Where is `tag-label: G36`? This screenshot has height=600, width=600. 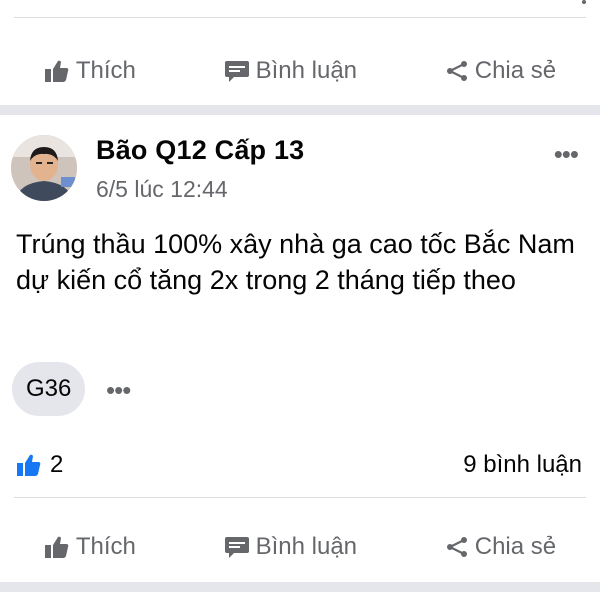 tag-label: G36 is located at coordinates (49, 388).